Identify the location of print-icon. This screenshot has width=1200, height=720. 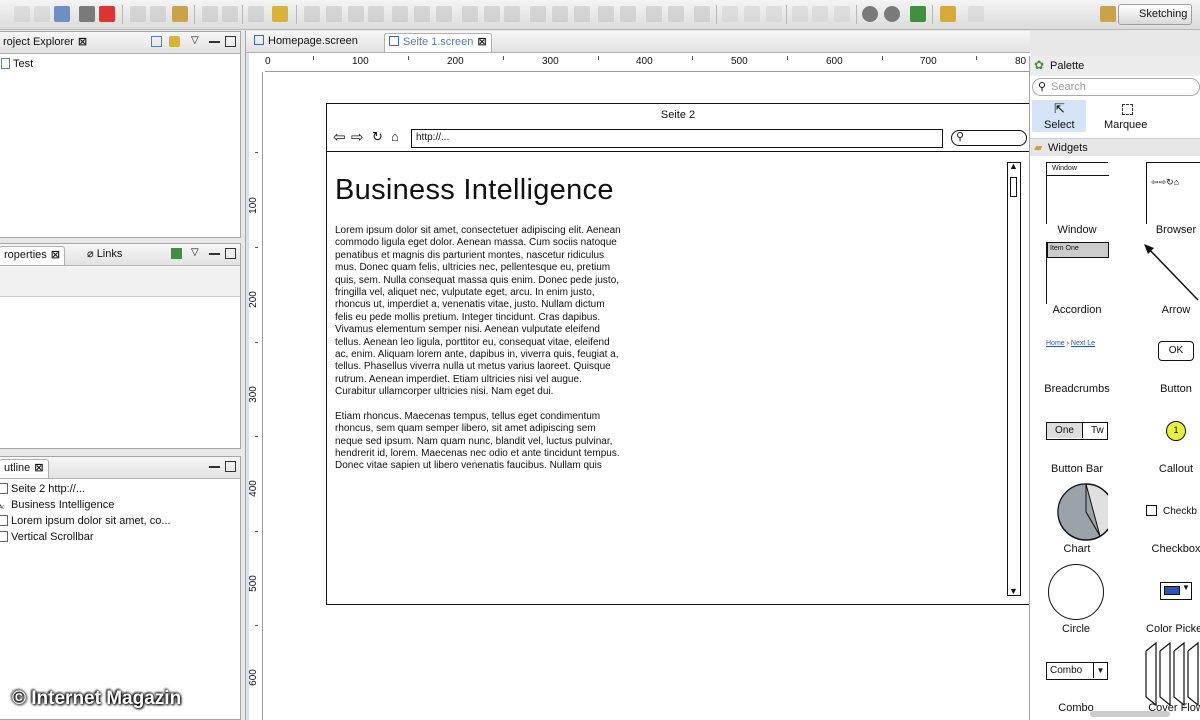
(62, 14).